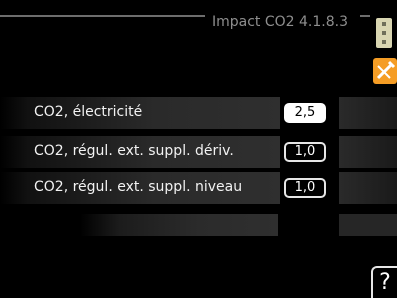  Describe the element at coordinates (134, 151) in the screenshot. I see `setting-label: CO2, régul. ext. suppl. dériv.` at that location.